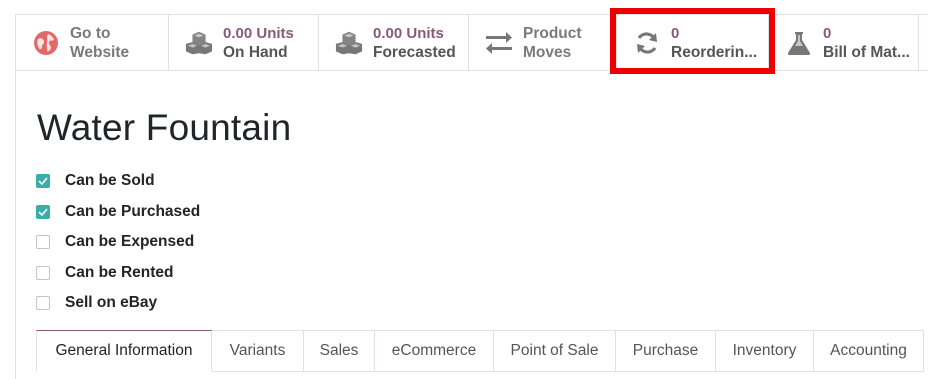 This screenshot has width=928, height=379. Describe the element at coordinates (111, 303) in the screenshot. I see `sell-on-ebay-label: Sell on eBay` at that location.